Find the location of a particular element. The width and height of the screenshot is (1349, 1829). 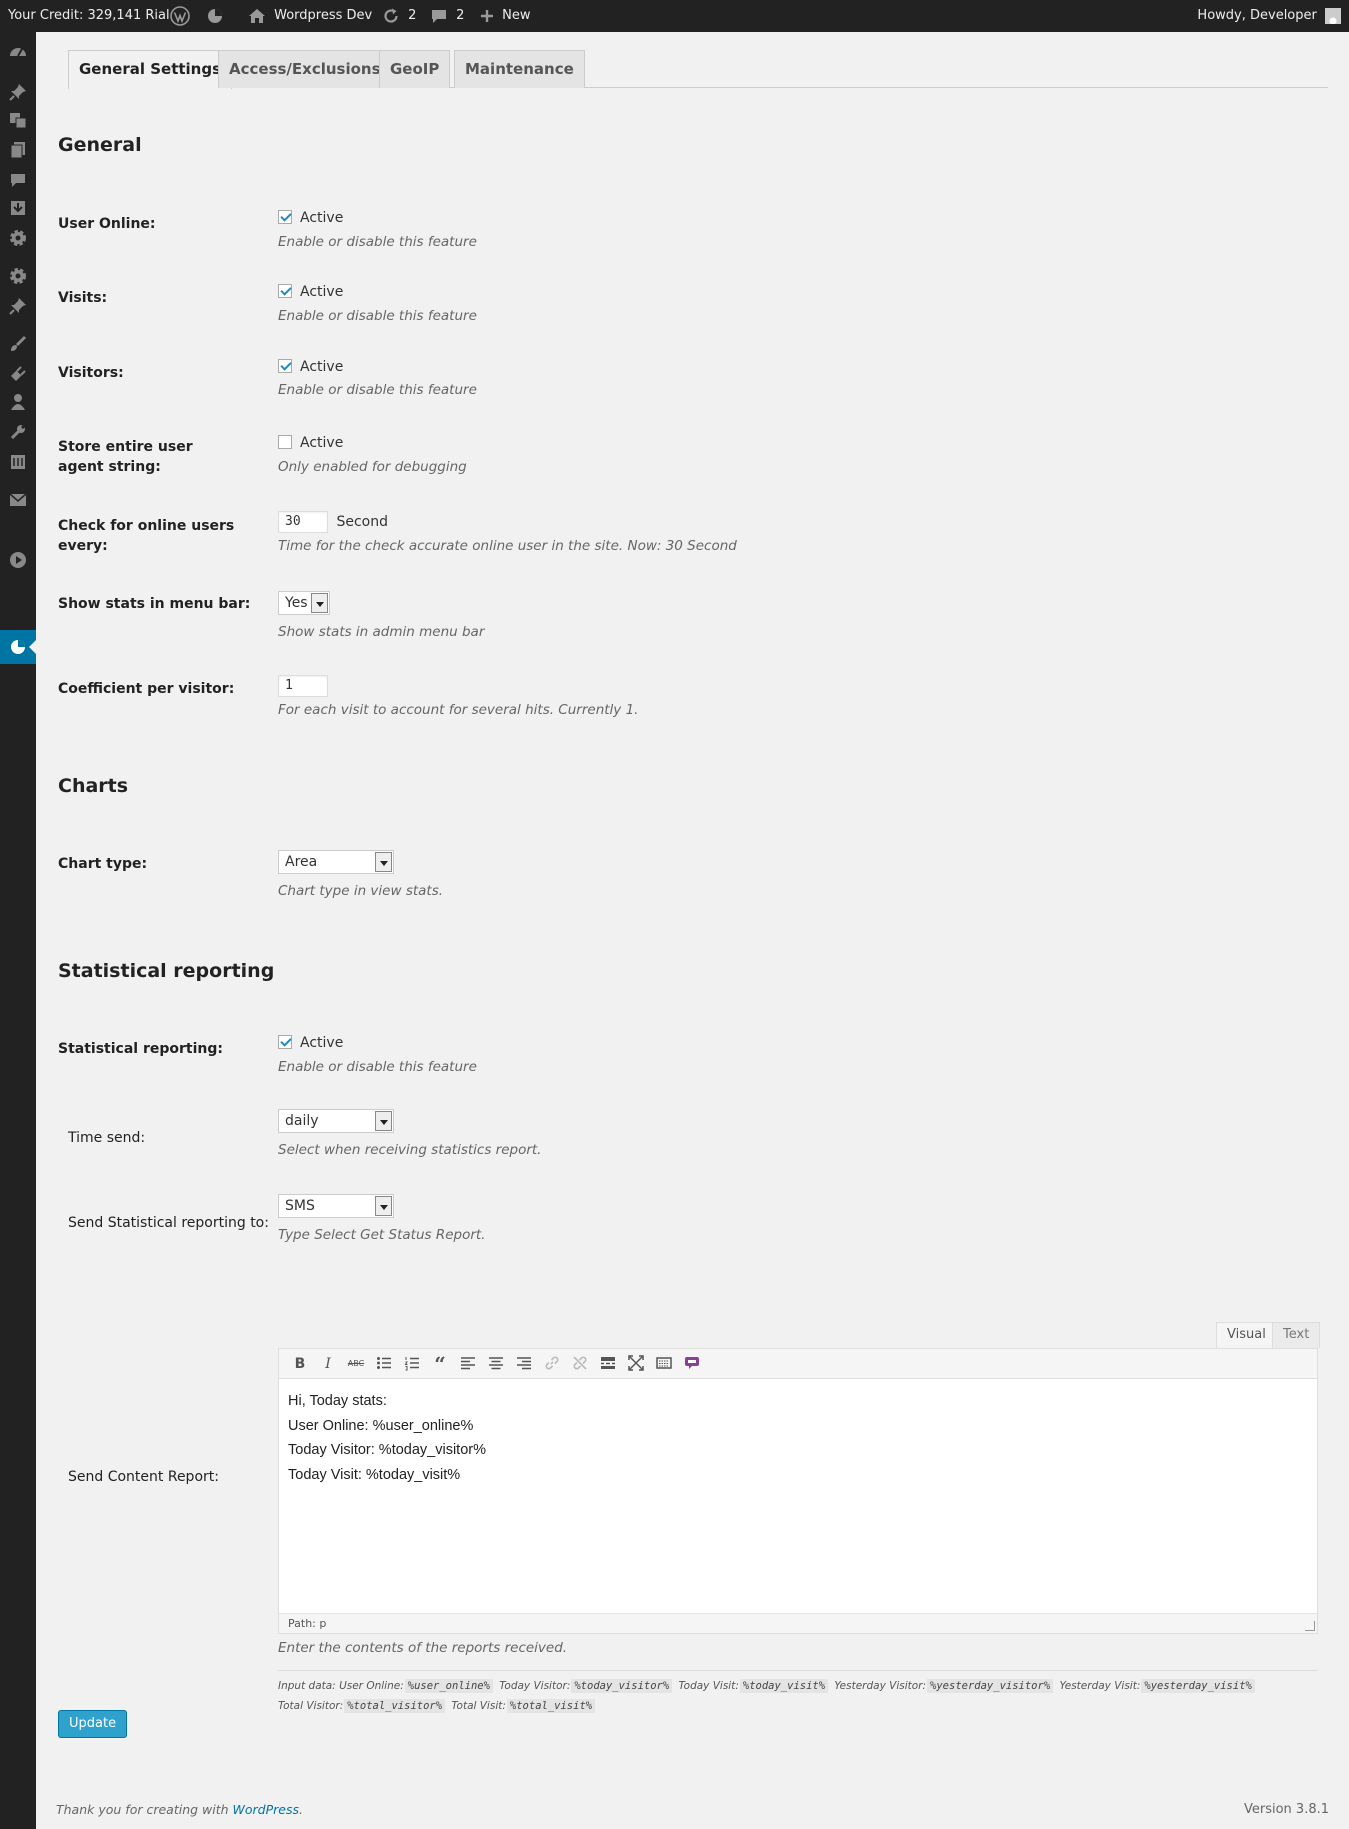

resize-handle-icon is located at coordinates (1310, 1626).